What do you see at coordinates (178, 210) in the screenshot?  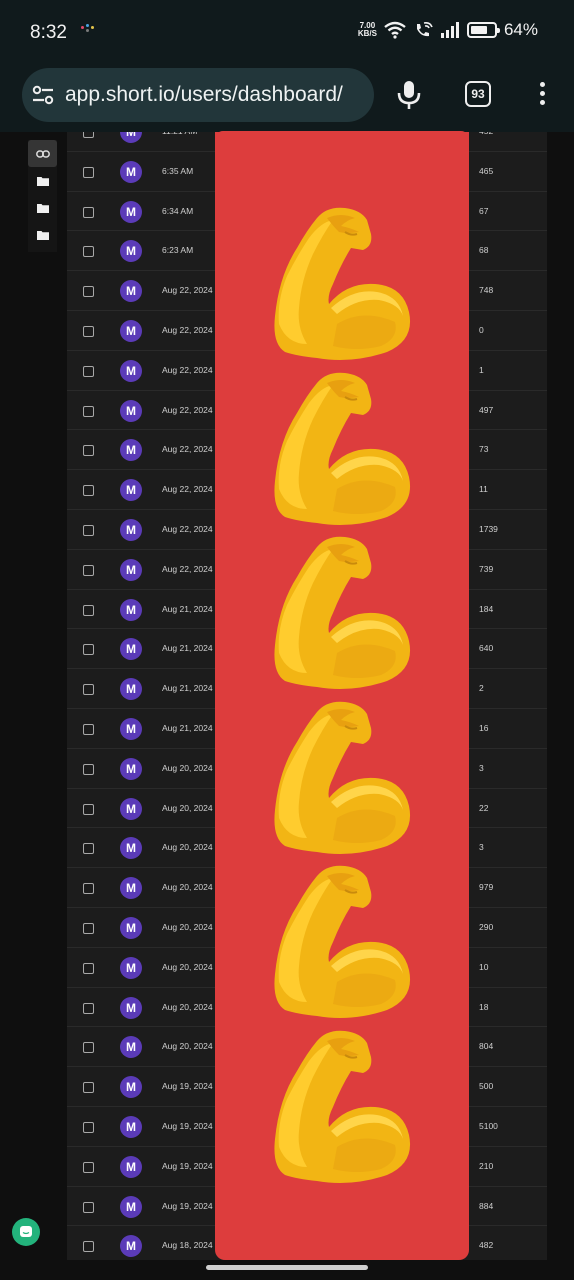 I see `row-date: 6:34 AM` at bounding box center [178, 210].